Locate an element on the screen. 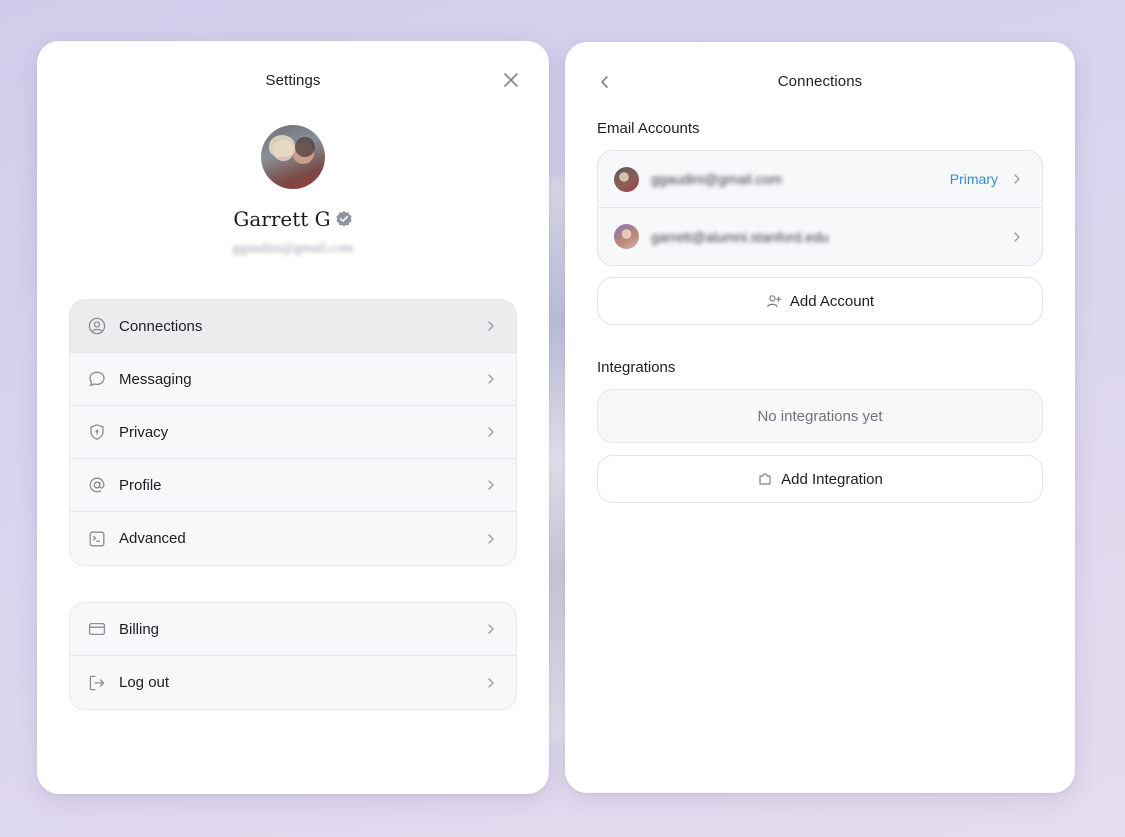 Image resolution: width=1125 pixels, height=837 pixels. integrations-empty-text: No integrations yet is located at coordinates (820, 416).